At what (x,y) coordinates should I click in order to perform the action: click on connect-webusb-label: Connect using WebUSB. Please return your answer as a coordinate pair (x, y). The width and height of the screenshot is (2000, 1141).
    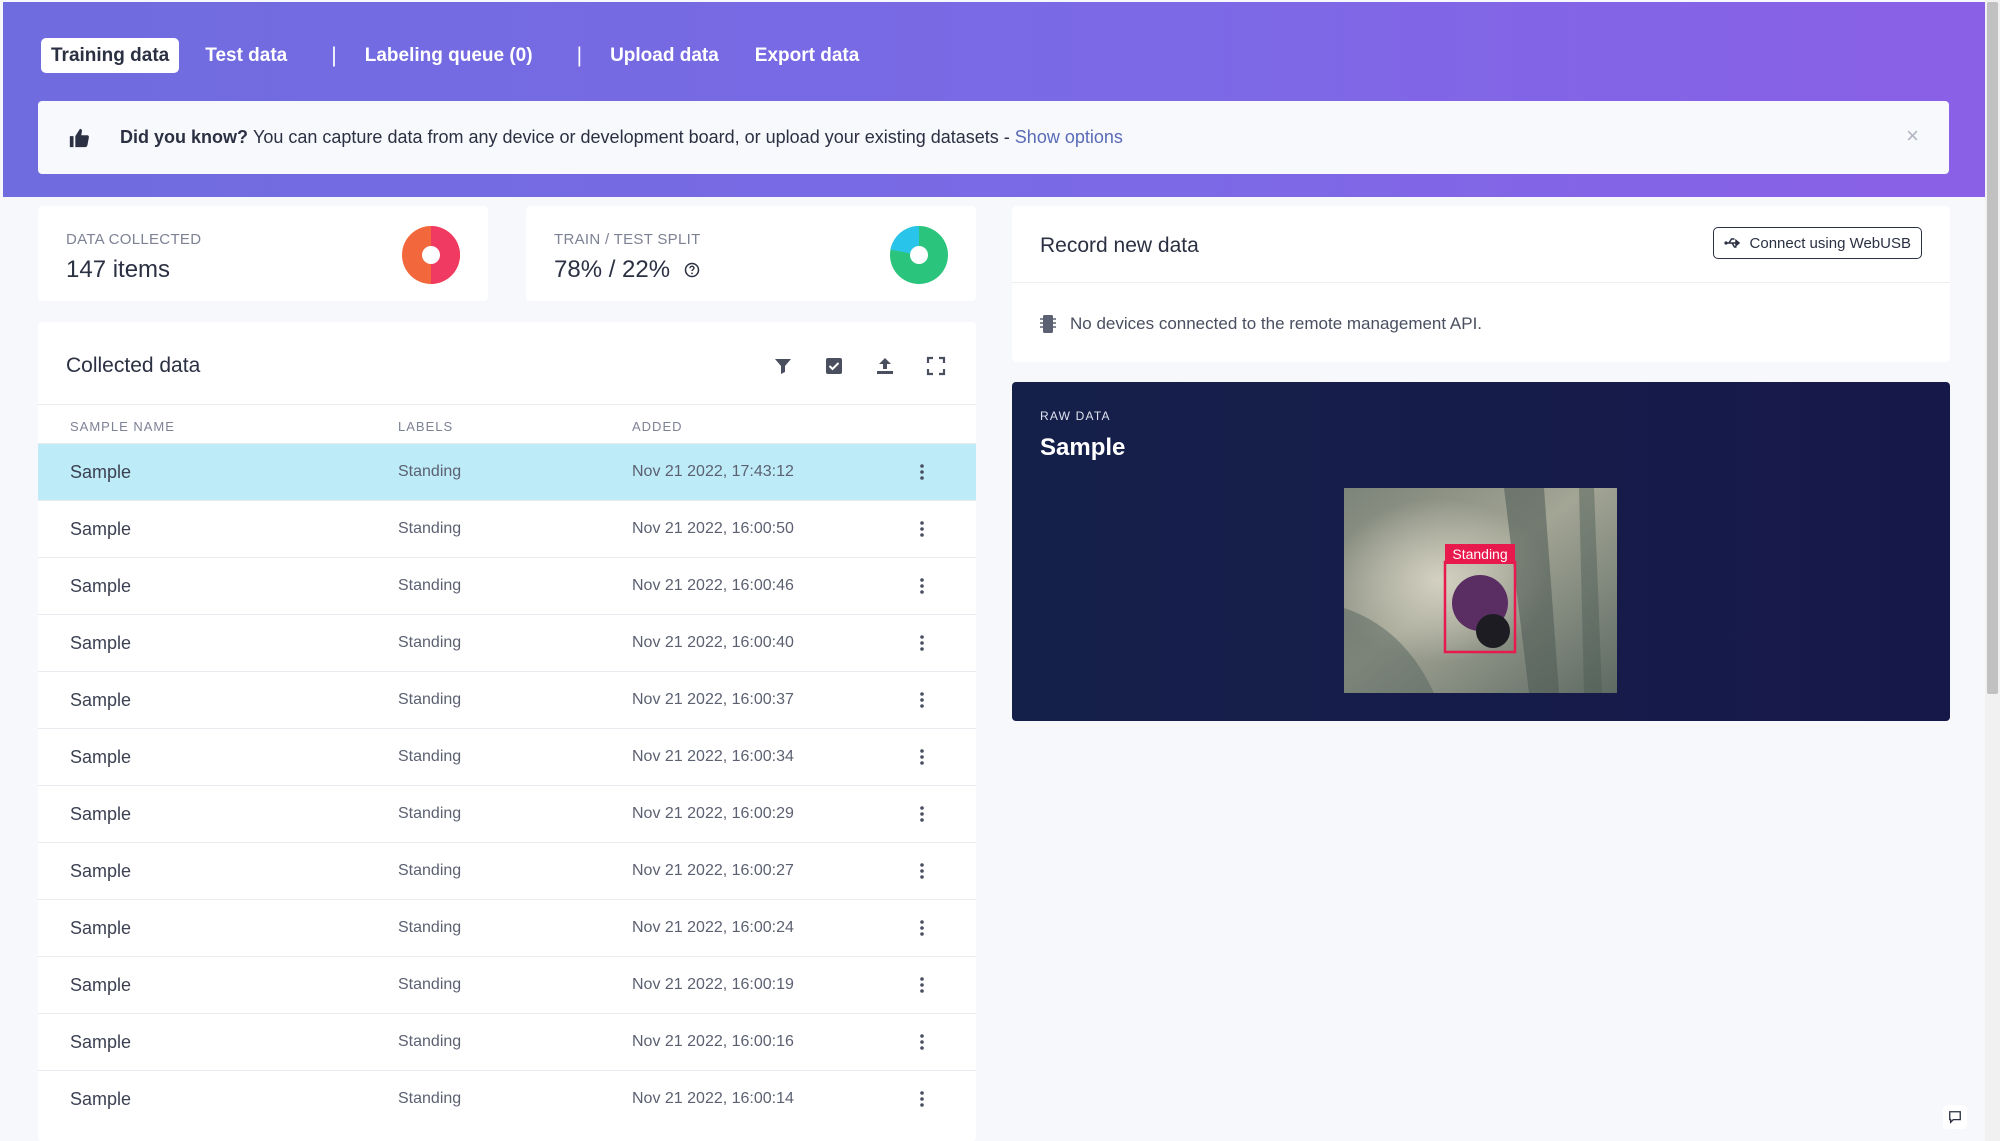
    Looking at the image, I should click on (1830, 243).